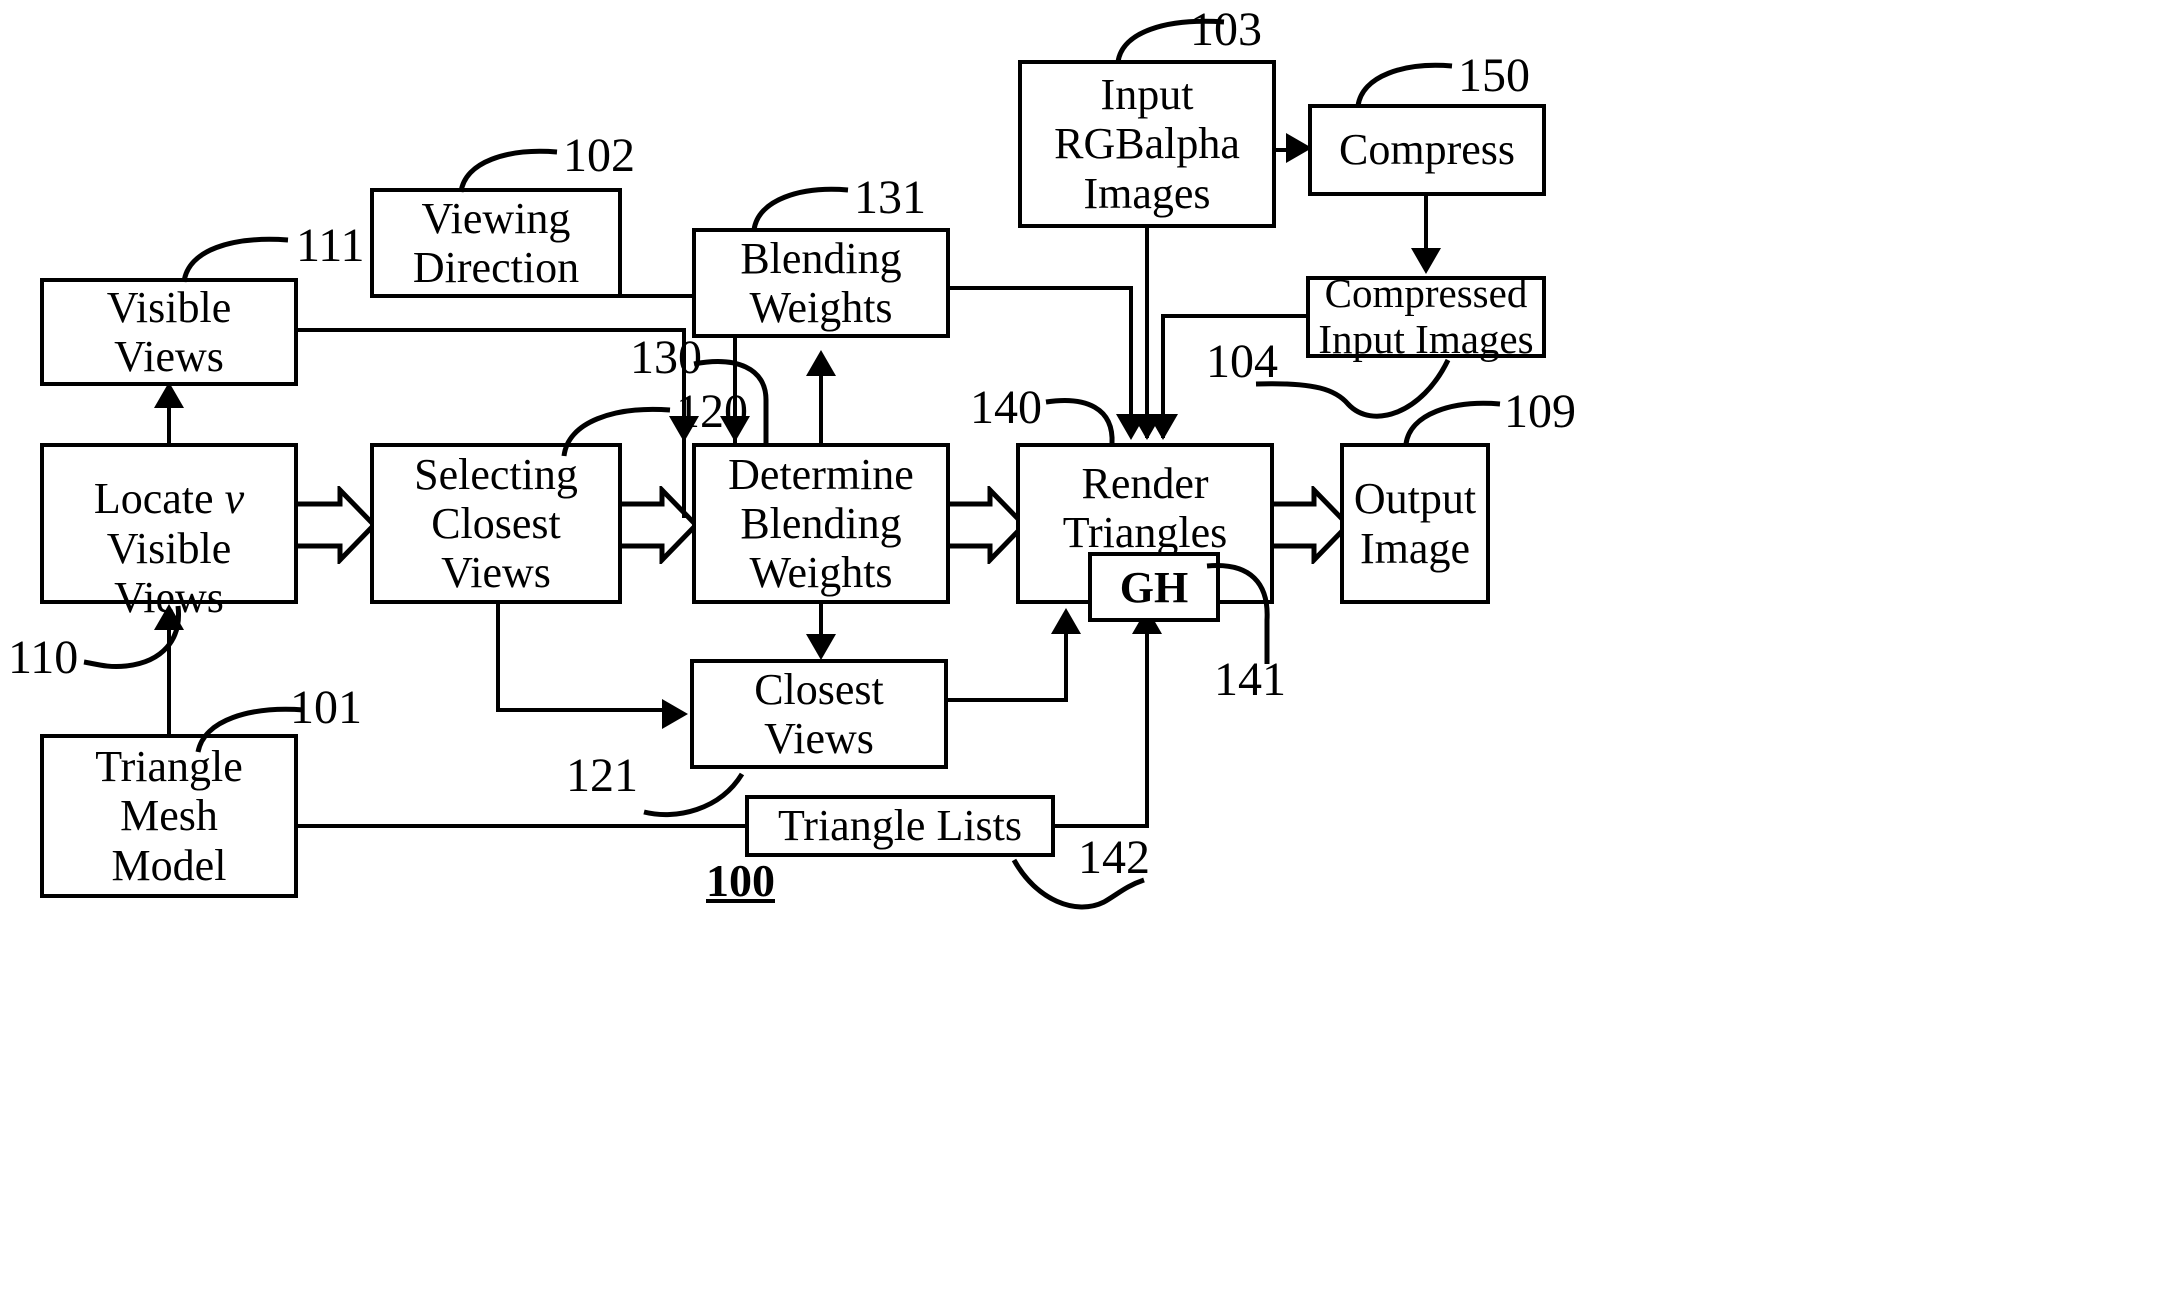 The width and height of the screenshot is (2159, 1297). Describe the element at coordinates (1006, 407) in the screenshot. I see `ref-140: 140` at that location.